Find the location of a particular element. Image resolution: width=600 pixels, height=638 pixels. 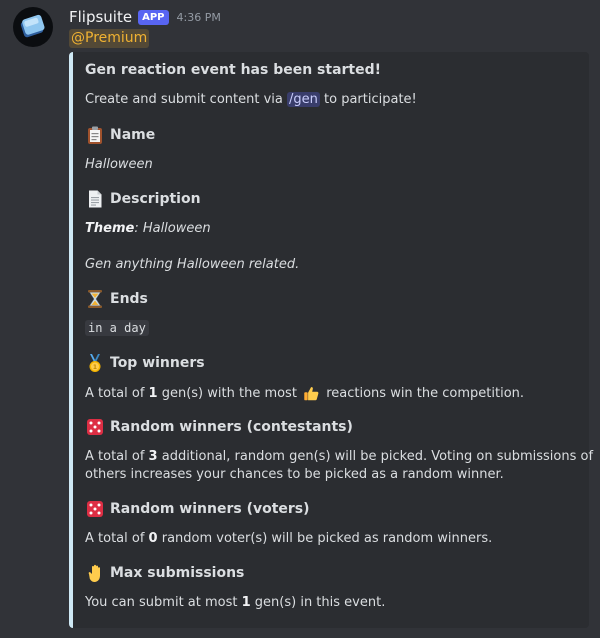

username: Flipsuite is located at coordinates (100, 17).